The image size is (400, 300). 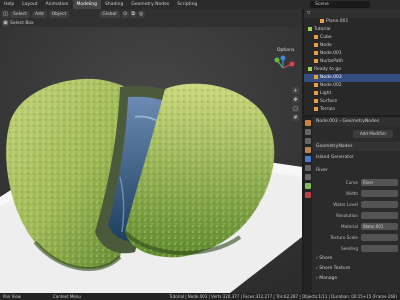 What do you see at coordinates (355, 258) in the screenshot?
I see `collapsed-section: › Shore` at bounding box center [355, 258].